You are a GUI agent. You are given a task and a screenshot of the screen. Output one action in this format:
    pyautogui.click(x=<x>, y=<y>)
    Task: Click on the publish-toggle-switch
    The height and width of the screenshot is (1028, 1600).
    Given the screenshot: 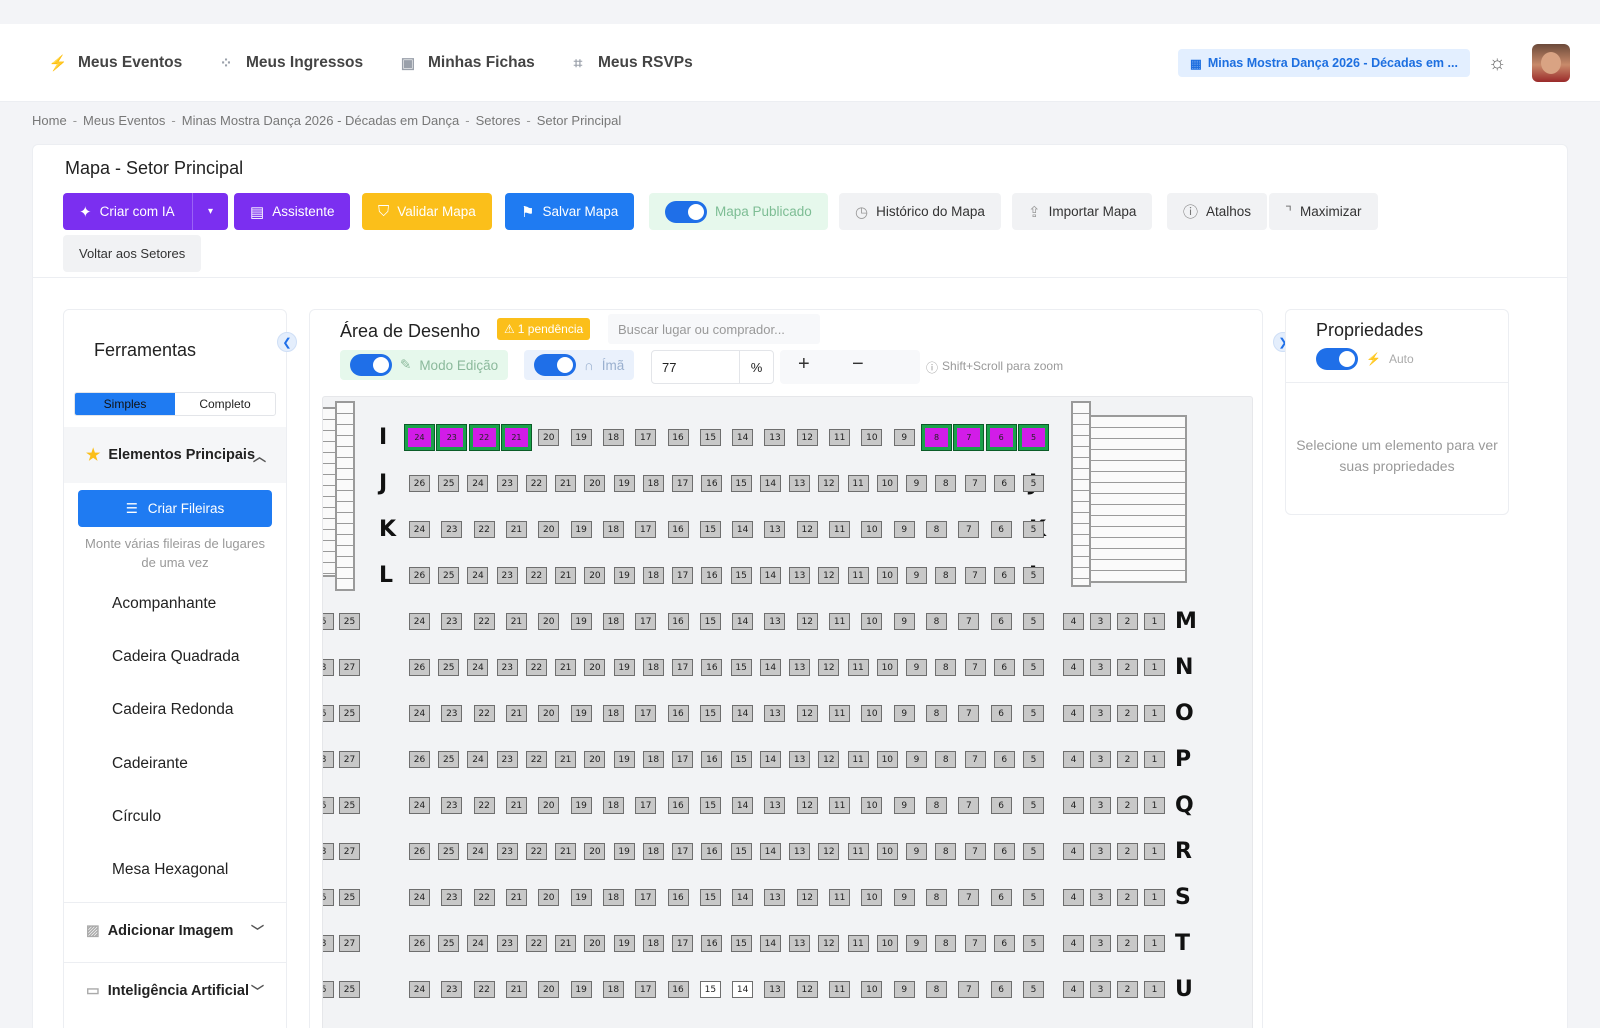 What is the action you would take?
    pyautogui.click(x=686, y=211)
    